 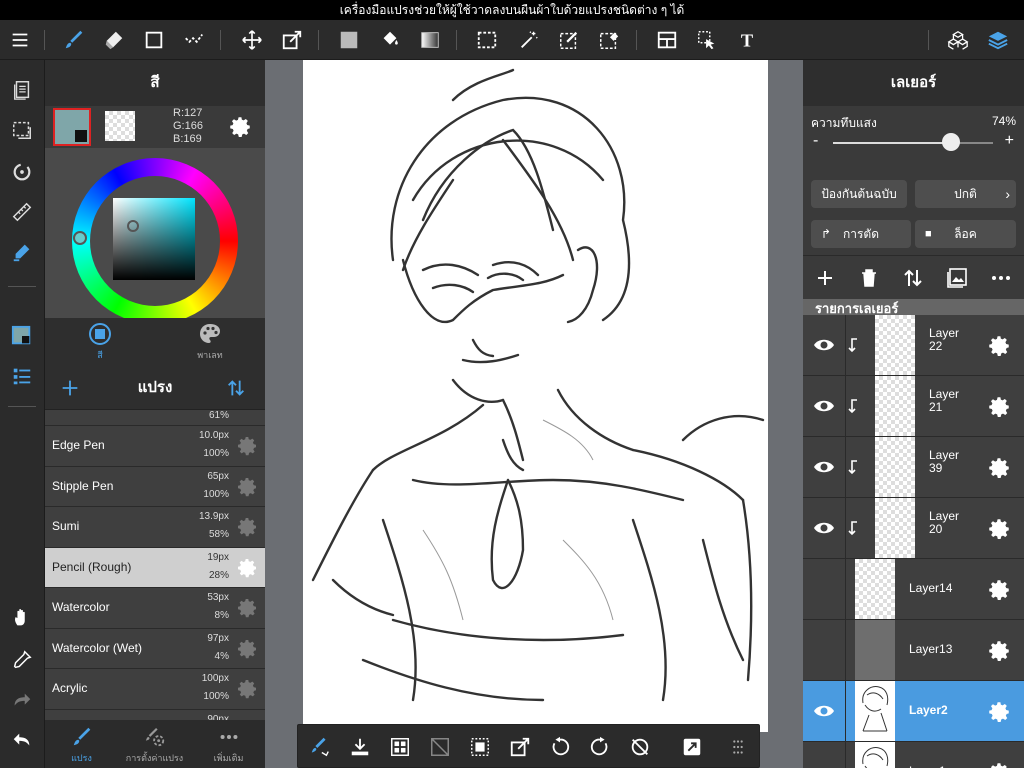 What do you see at coordinates (360, 747) in the screenshot?
I see `save-download-icon` at bounding box center [360, 747].